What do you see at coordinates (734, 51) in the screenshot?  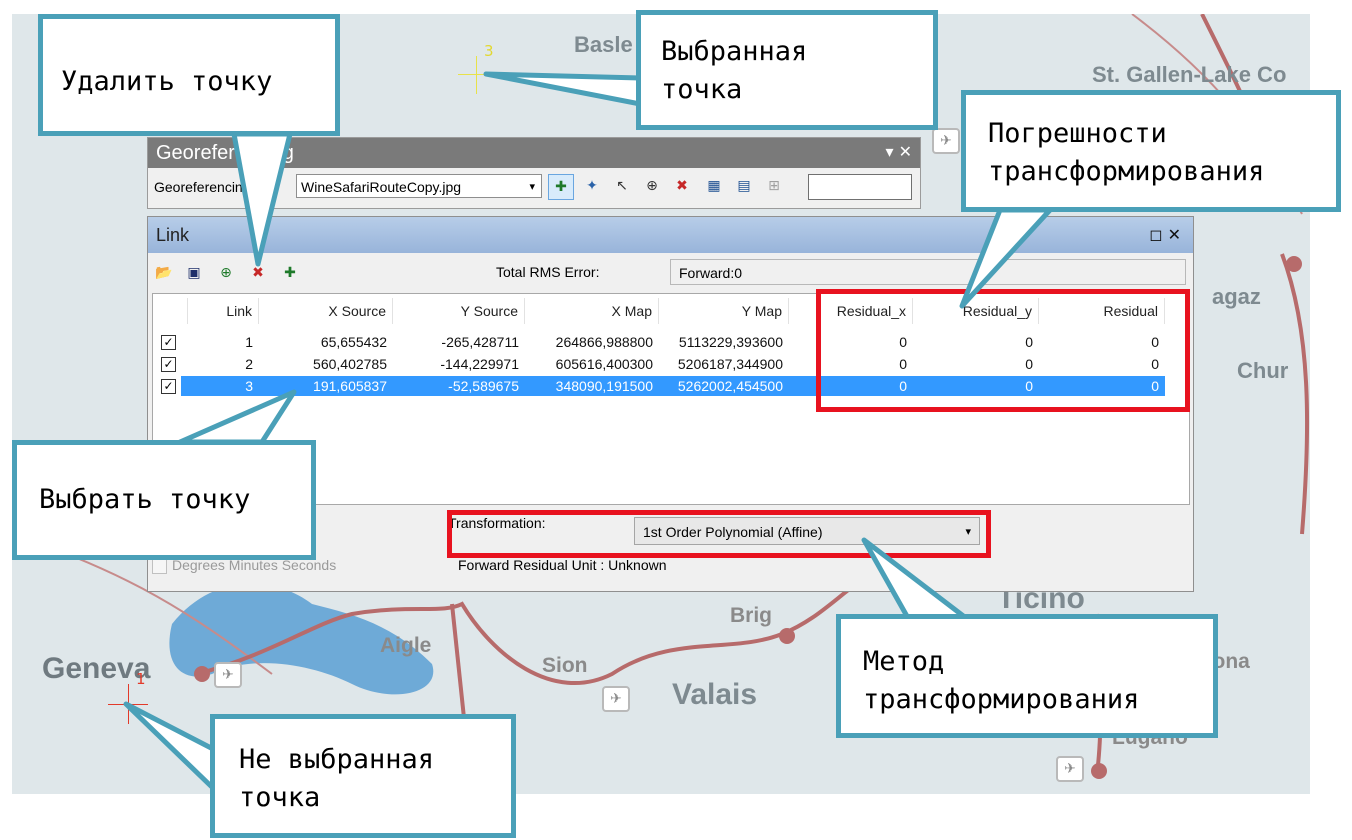 I see `callout-text: Выбранная` at bounding box center [734, 51].